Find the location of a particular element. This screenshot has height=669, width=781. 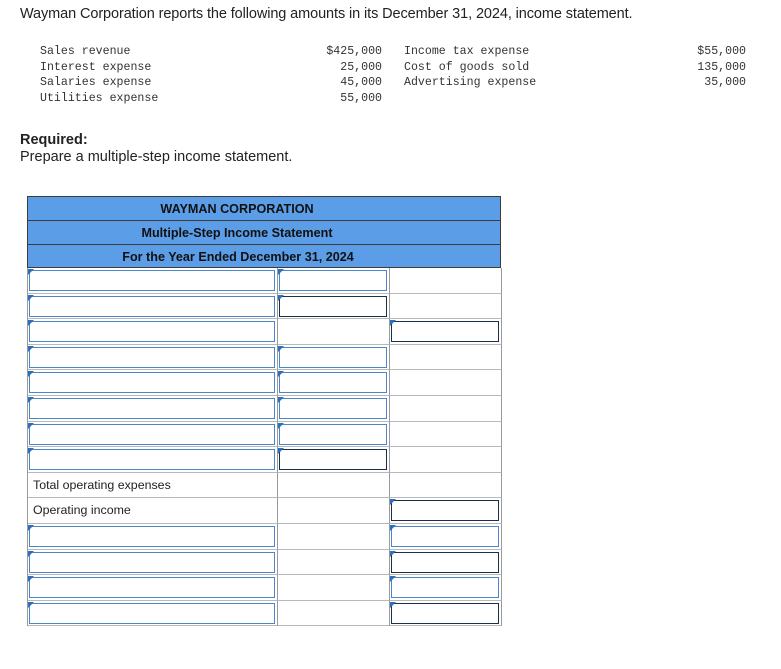

operating-income-label: Operating income is located at coordinates (82, 510).